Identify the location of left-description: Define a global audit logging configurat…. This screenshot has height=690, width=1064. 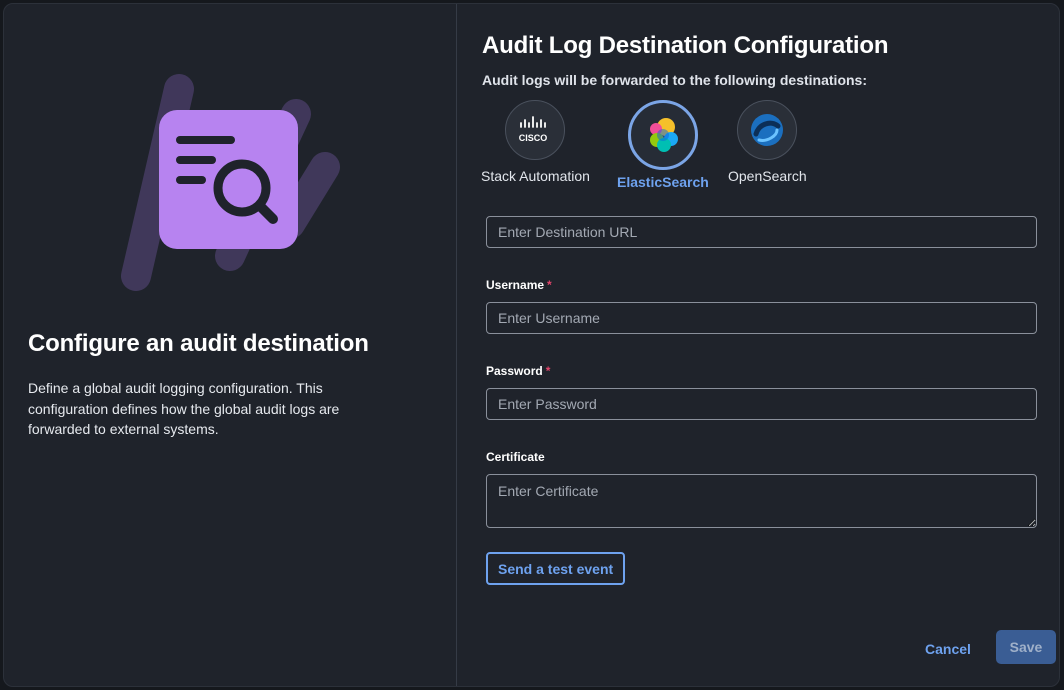
(184, 408).